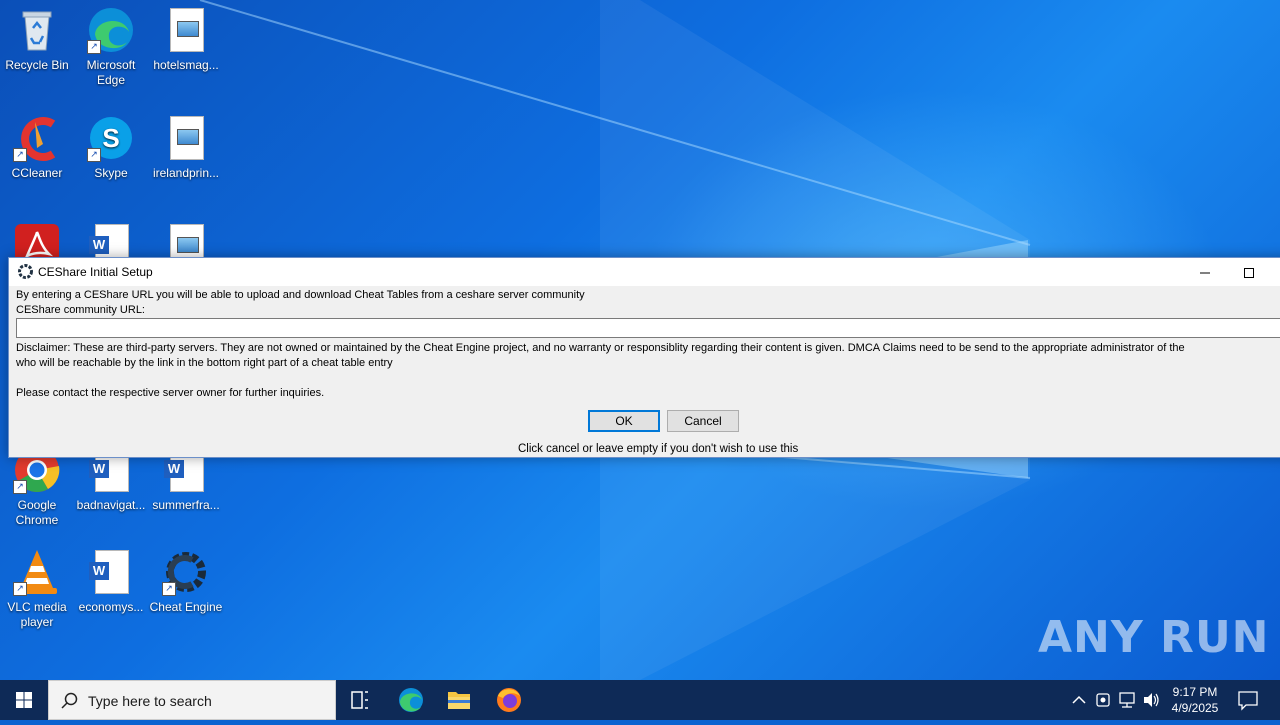  I want to click on cancel-button: Cancel, so click(703, 421).